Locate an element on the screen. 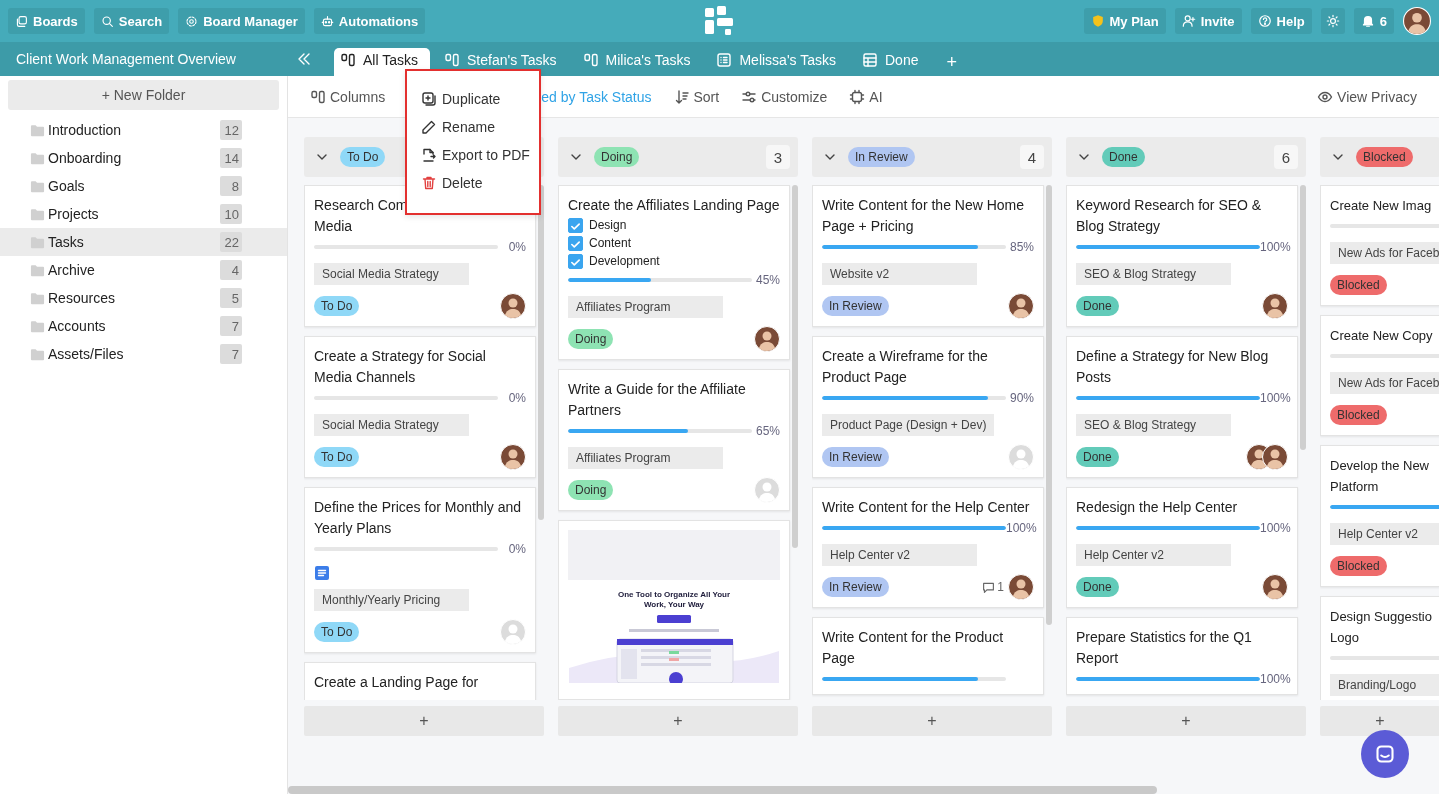  board-title: Client Work Management Overview is located at coordinates (126, 59).